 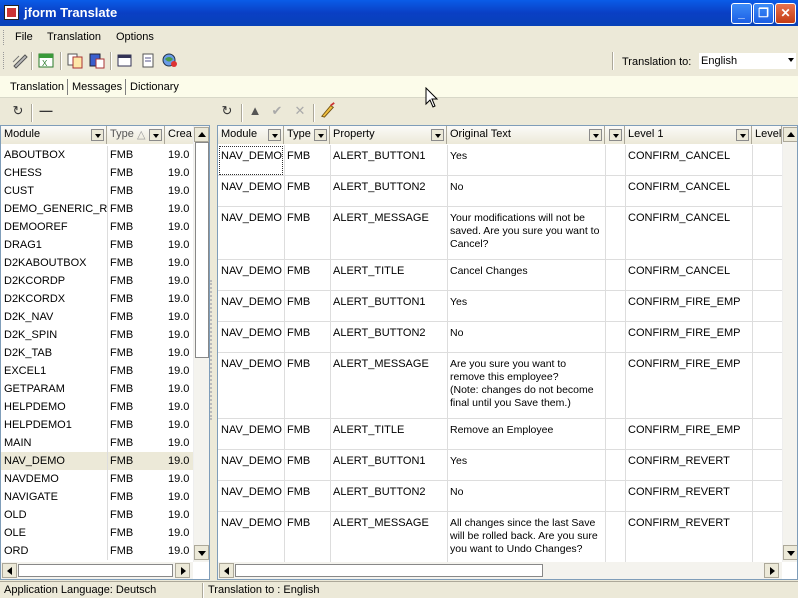 I want to click on copy-icon, so click(x=75, y=60).